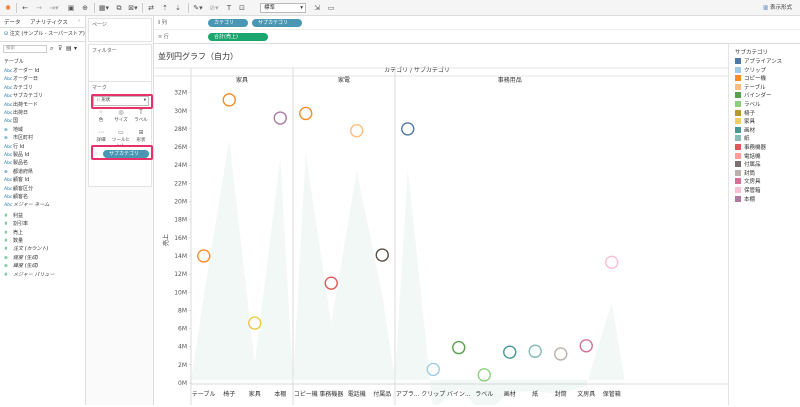 Image resolution: width=800 pixels, height=407 pixels. I want to click on fit-icon: ⇲, so click(317, 8).